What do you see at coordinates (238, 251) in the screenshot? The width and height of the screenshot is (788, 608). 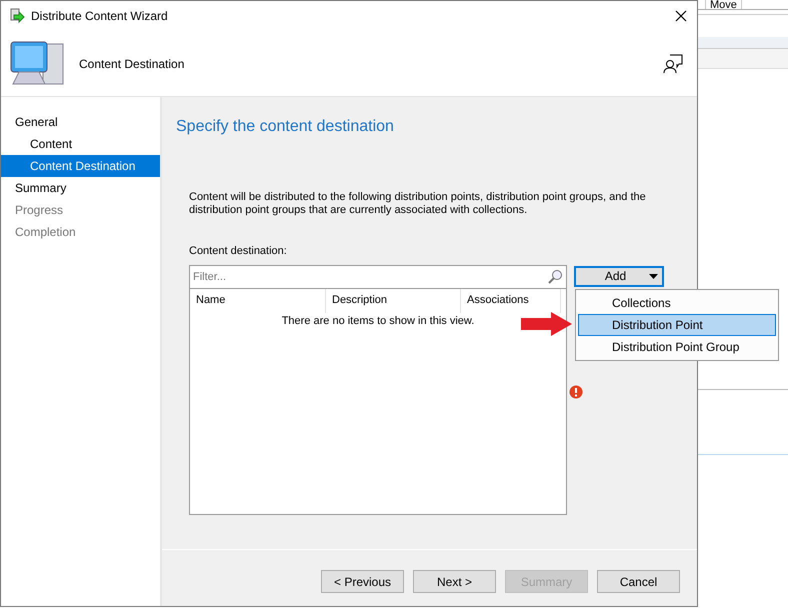 I see `field-label: Content destination:` at bounding box center [238, 251].